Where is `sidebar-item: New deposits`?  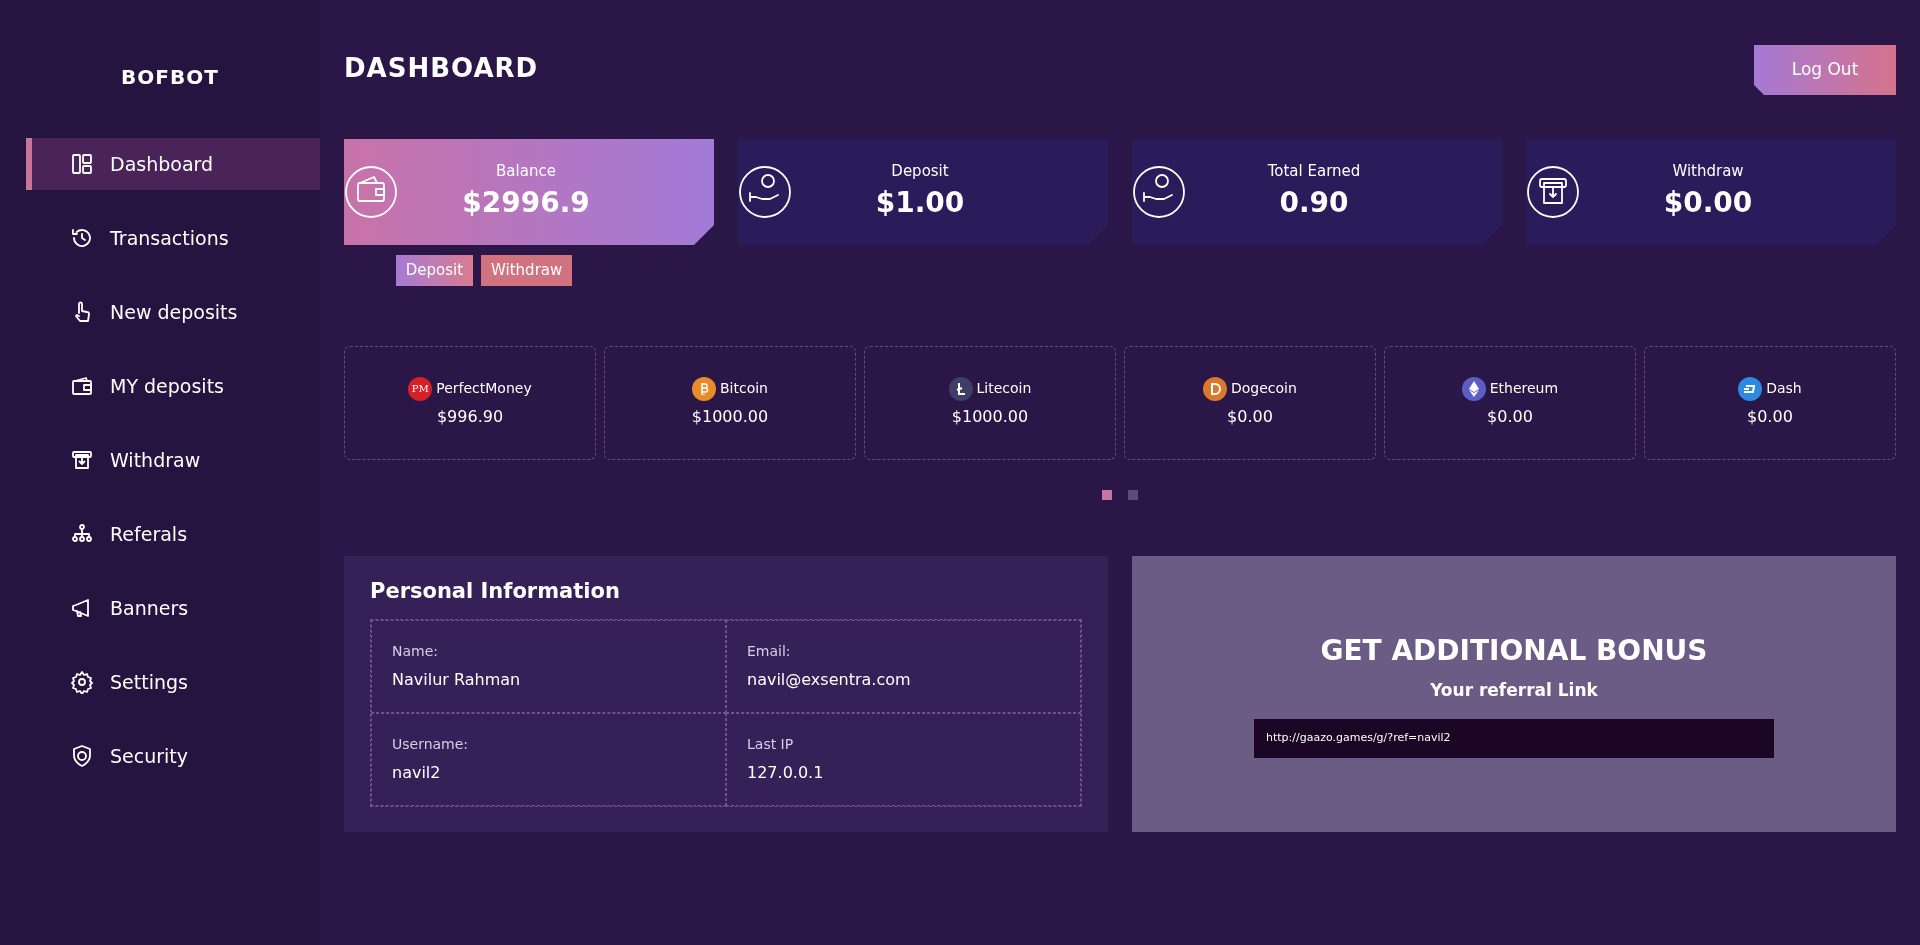 sidebar-item: New deposits is located at coordinates (173, 312).